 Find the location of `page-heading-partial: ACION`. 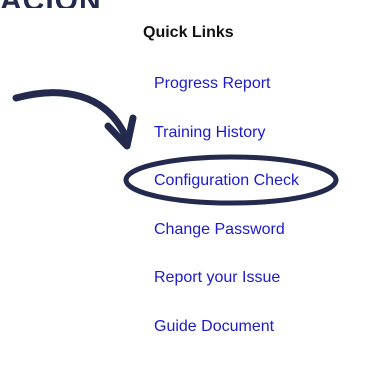

page-heading-partial: ACION is located at coordinates (51, 4).